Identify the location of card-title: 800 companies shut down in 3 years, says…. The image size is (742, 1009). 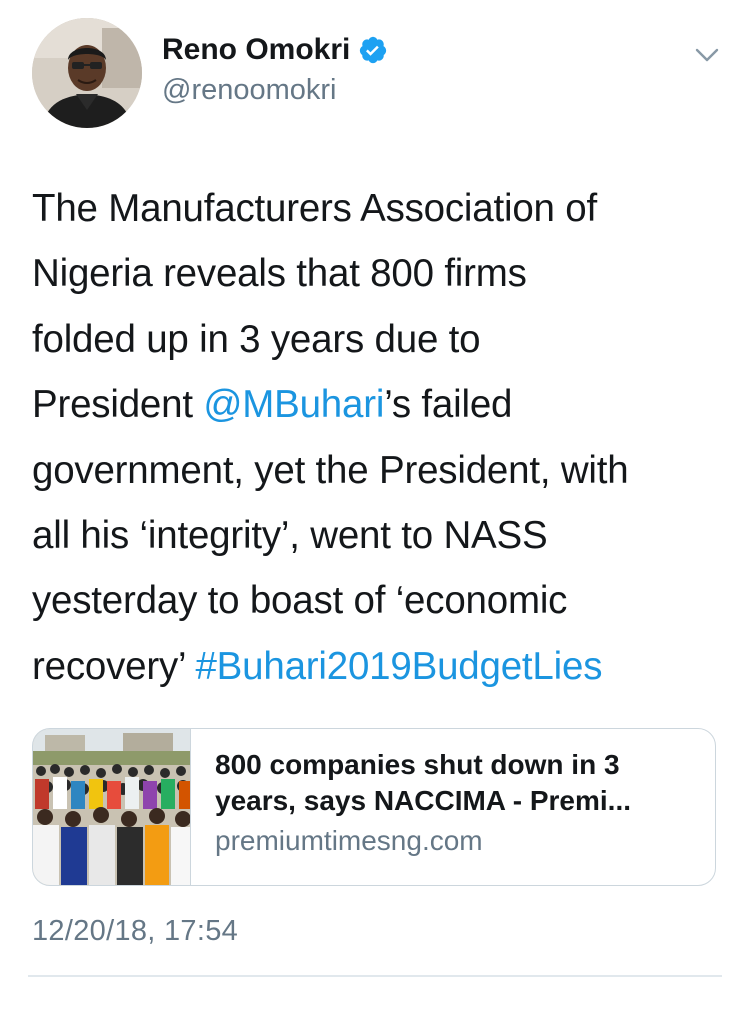
(423, 782).